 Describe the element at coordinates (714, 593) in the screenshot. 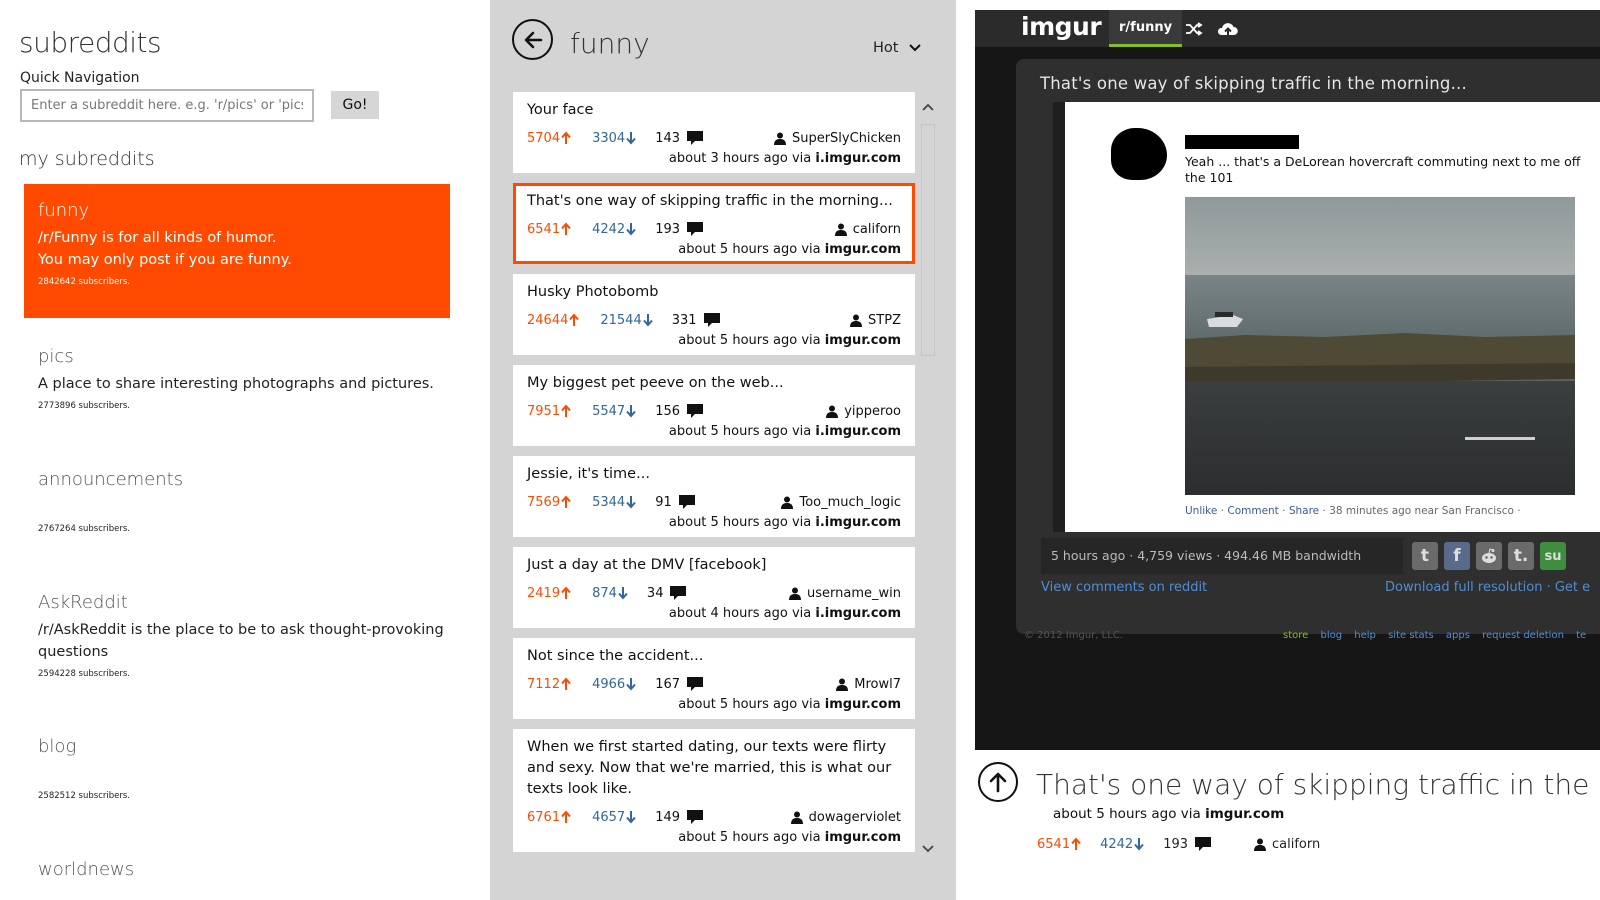

I see `post-stats: 2419 874 34 username_win` at that location.